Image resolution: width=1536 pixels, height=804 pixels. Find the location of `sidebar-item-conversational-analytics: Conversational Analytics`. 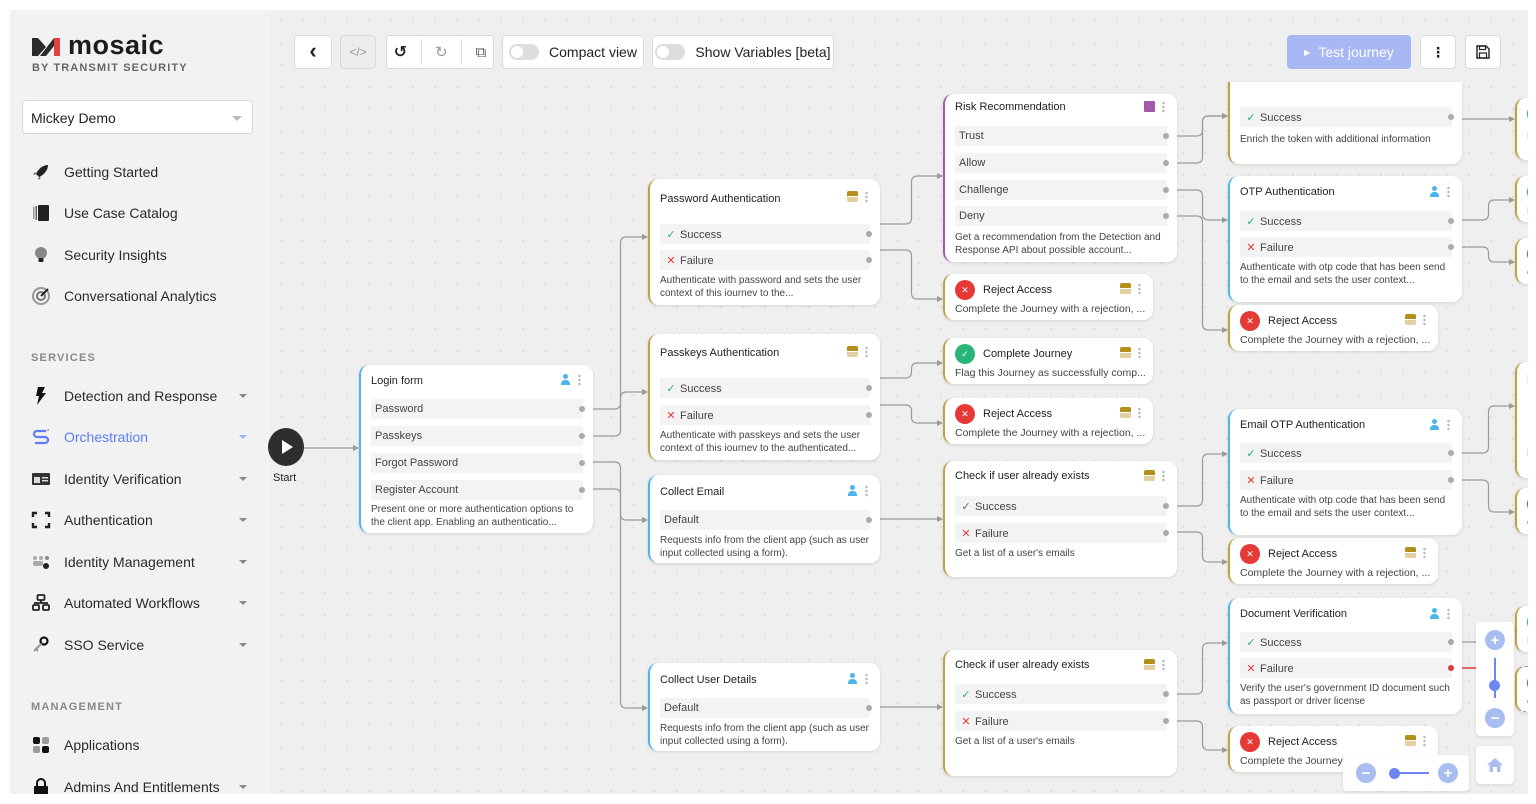

sidebar-item-conversational-analytics: Conversational Analytics is located at coordinates (135, 296).